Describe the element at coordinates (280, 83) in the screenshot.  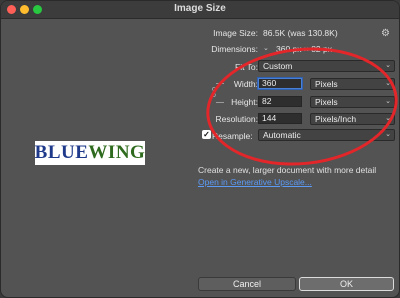
I see `width-input: 360` at that location.